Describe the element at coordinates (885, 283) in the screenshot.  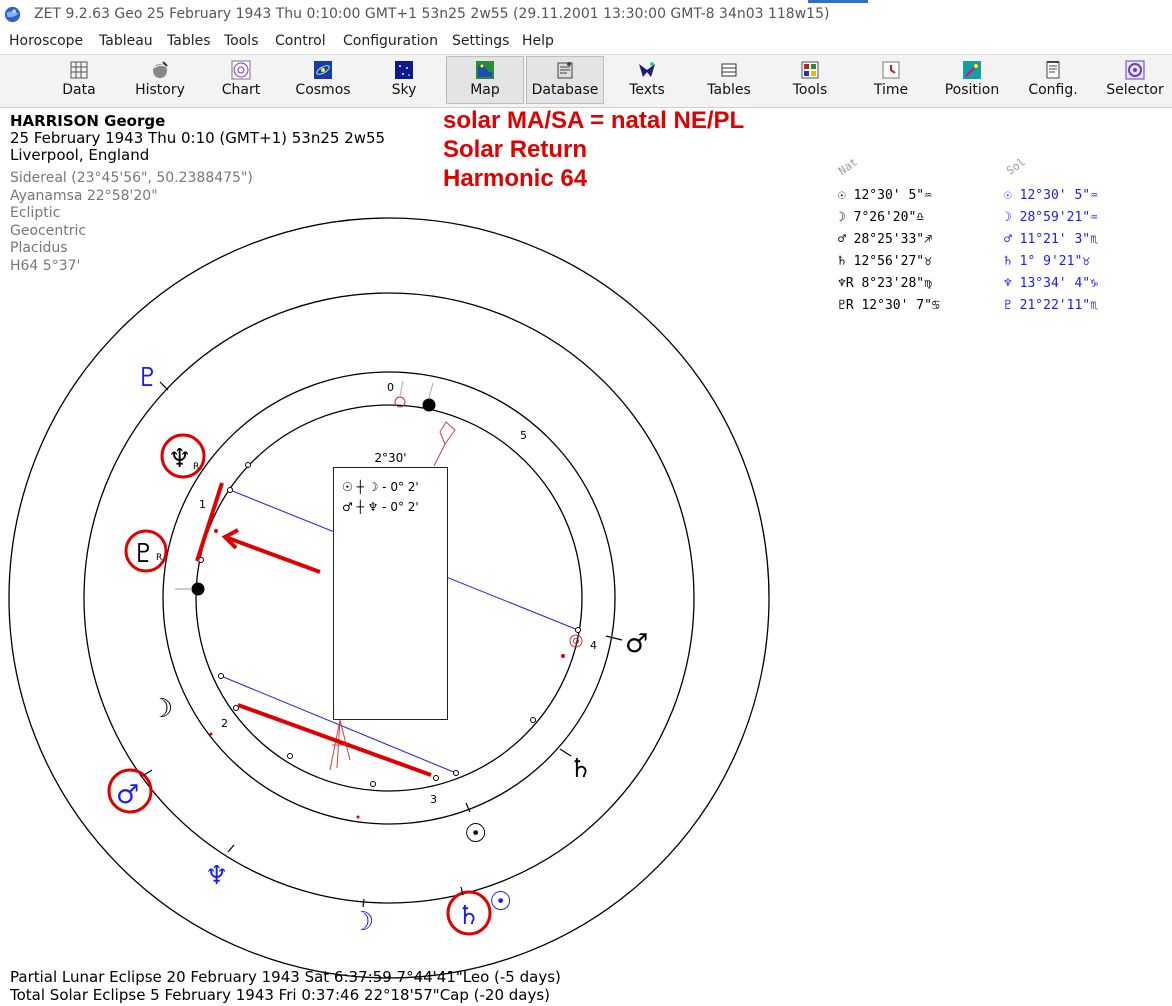
I see `natal-position: ♆R 8°23'28"♍` at that location.